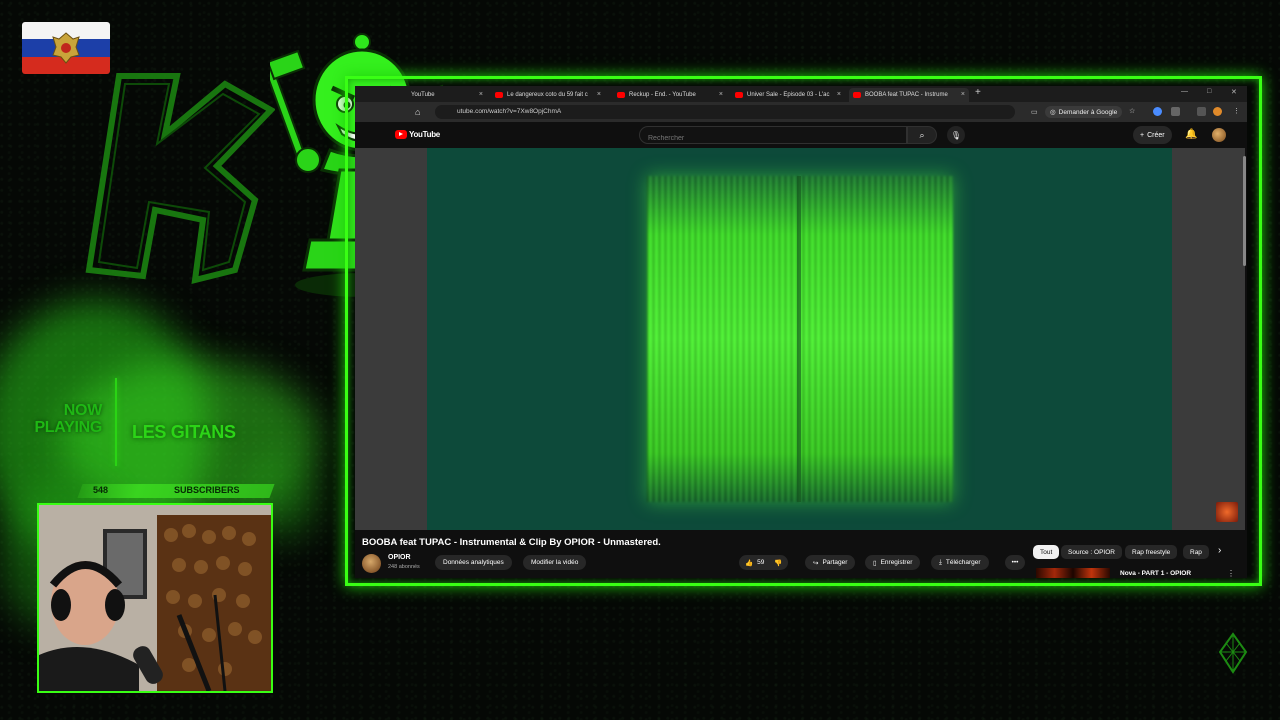 The image size is (1280, 720). What do you see at coordinates (509, 111) in the screenshot?
I see `url-text: utube.com/watch?v=7Xw8OpjChmA` at bounding box center [509, 111].